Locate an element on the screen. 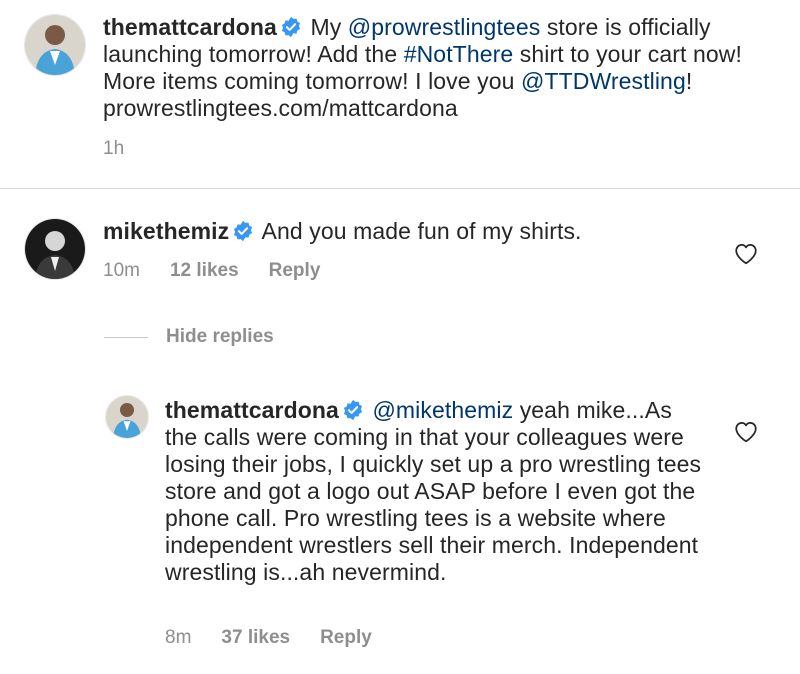  comment-timestamp: 10m is located at coordinates (121, 270).